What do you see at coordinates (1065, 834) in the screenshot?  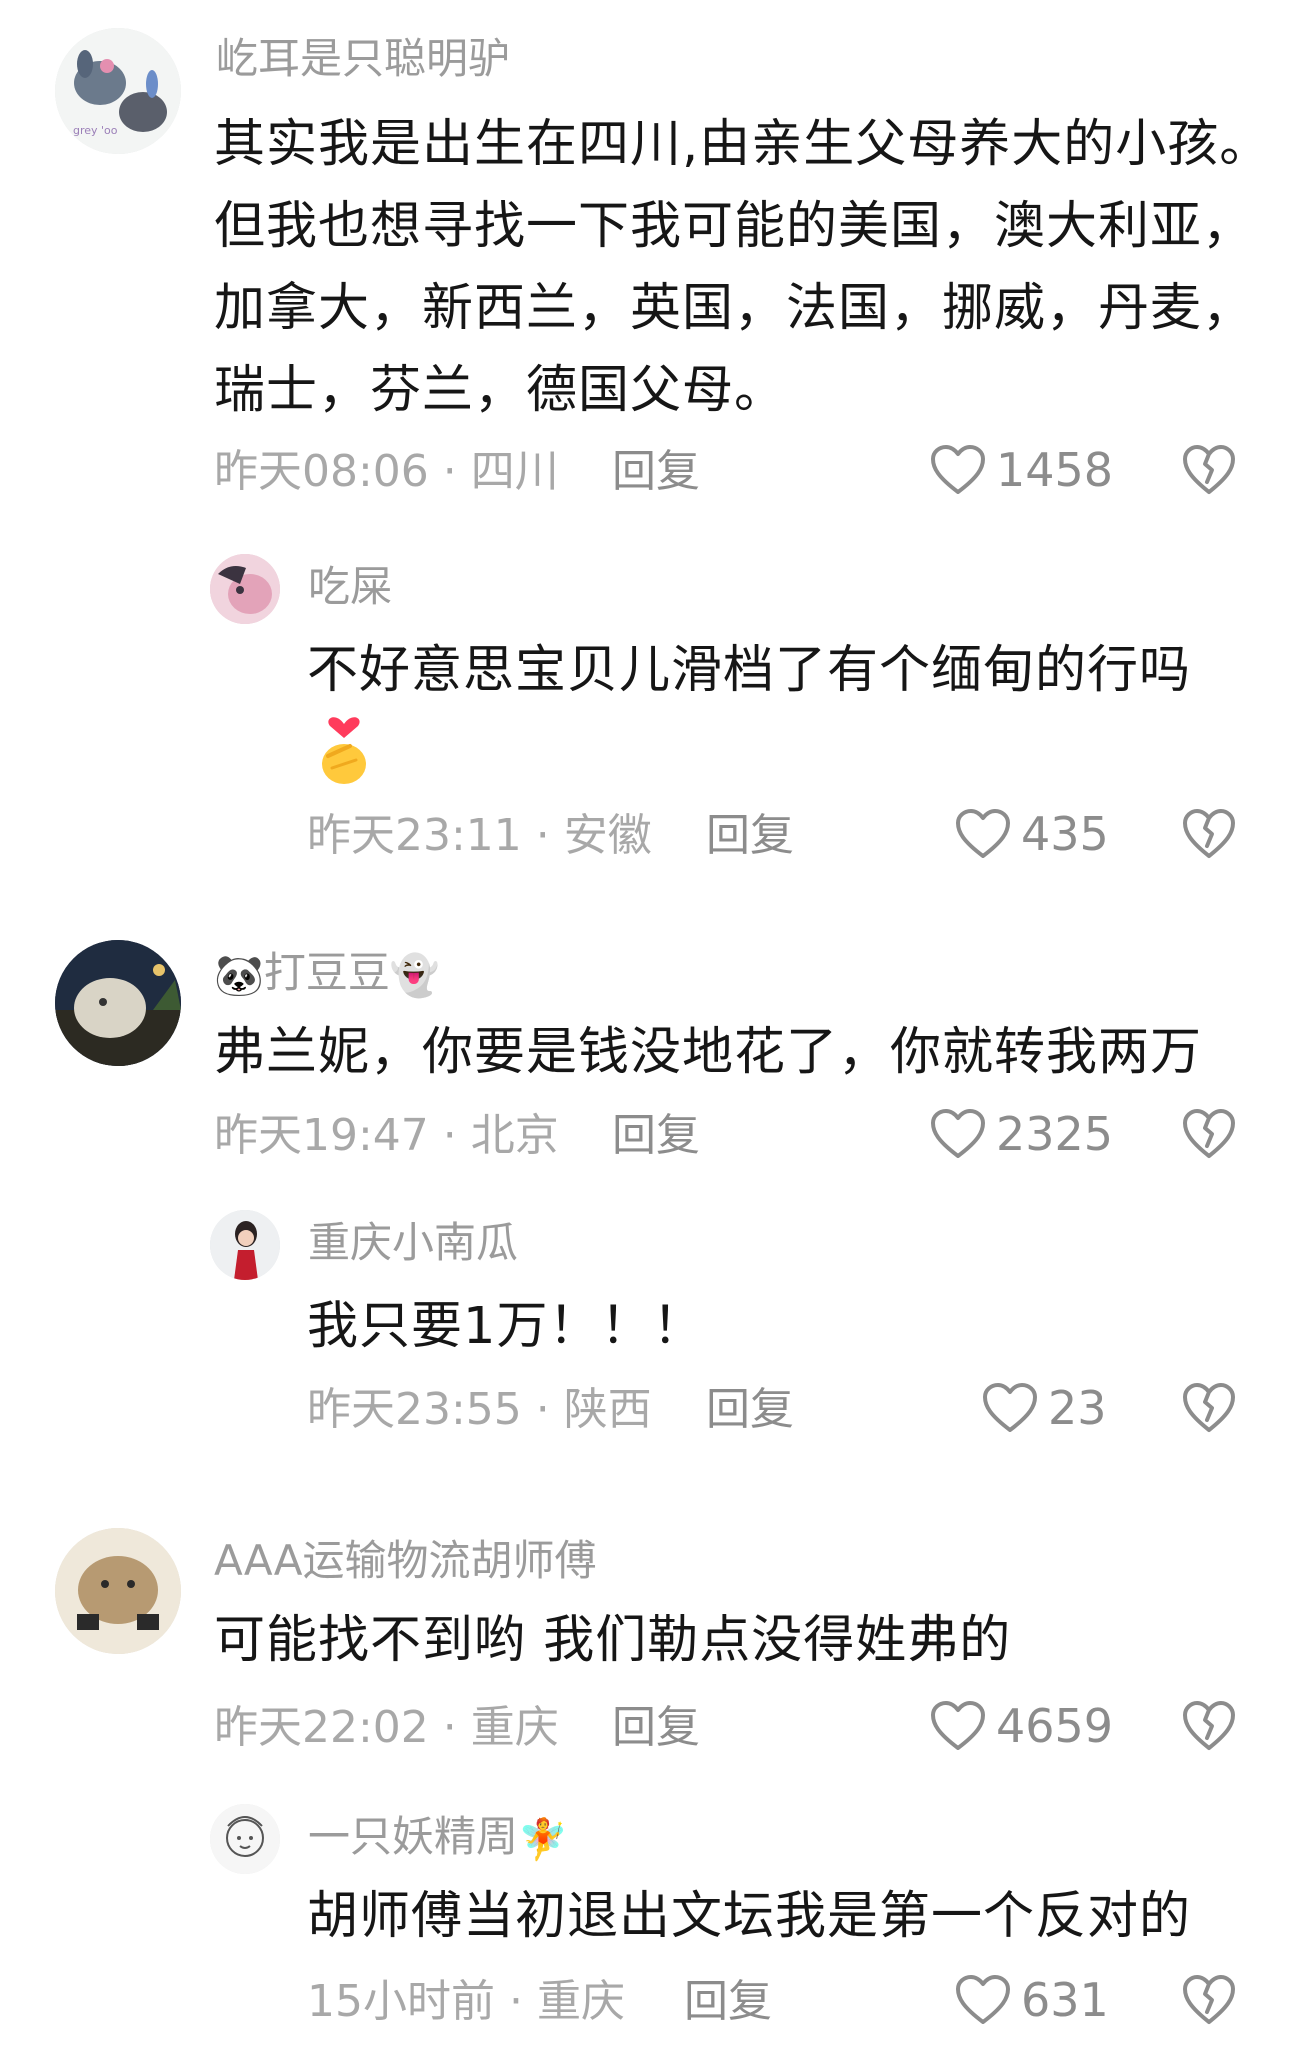 I see `like-count: 435` at bounding box center [1065, 834].